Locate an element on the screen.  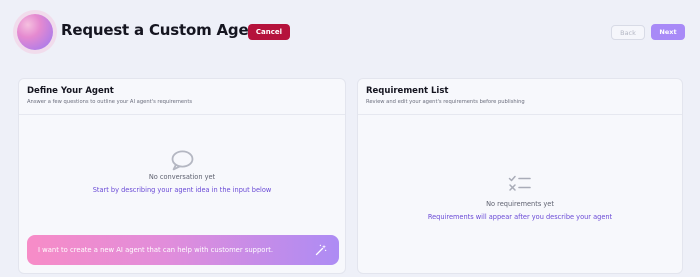
empty-conversation-title: No conversation yet is located at coordinates (182, 177).